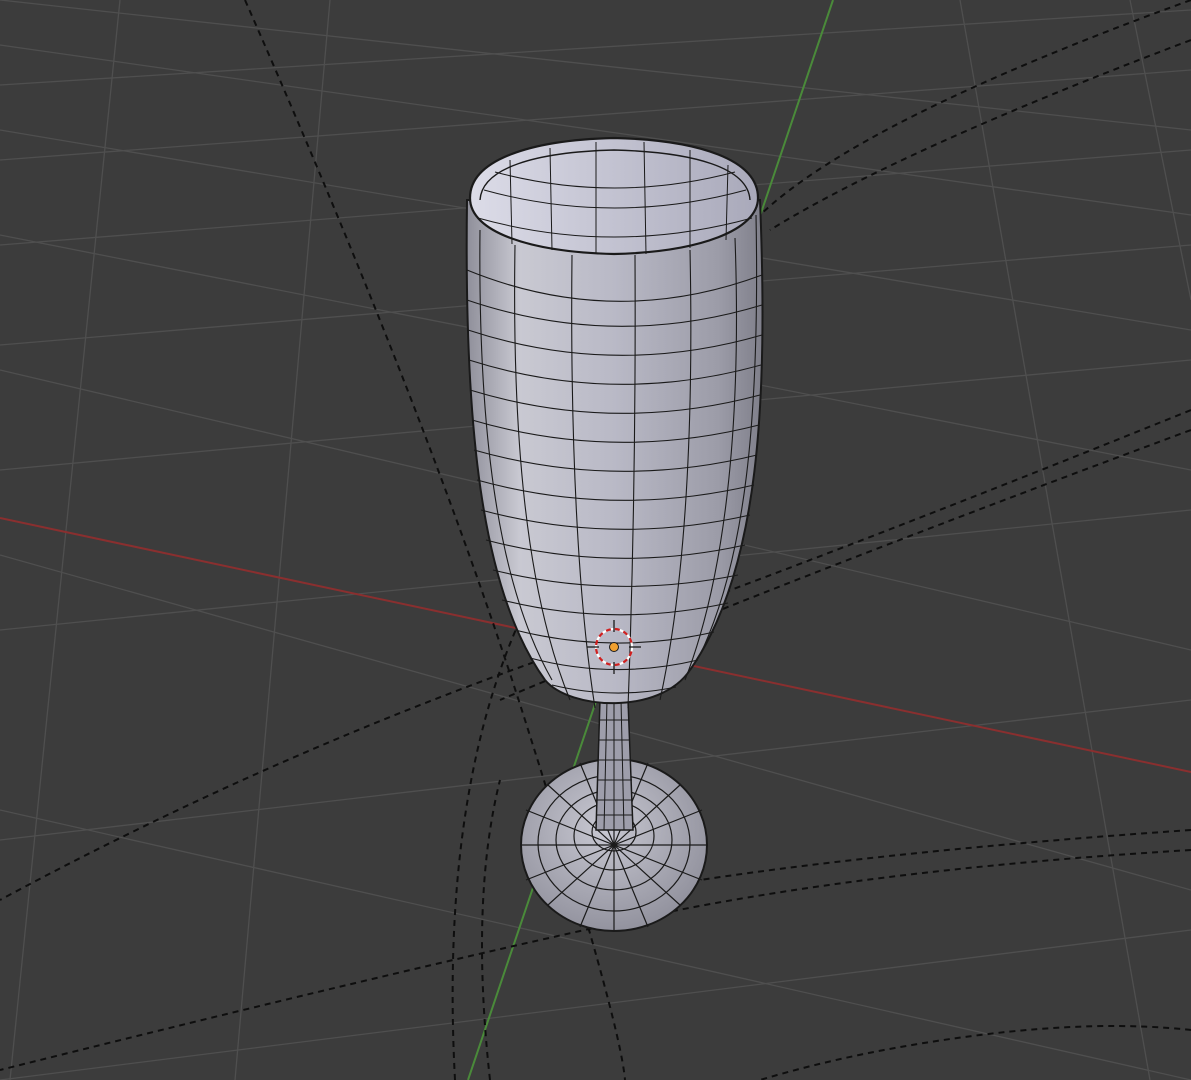  What do you see at coordinates (614, 647) in the screenshot?
I see `object-origin-icon` at bounding box center [614, 647].